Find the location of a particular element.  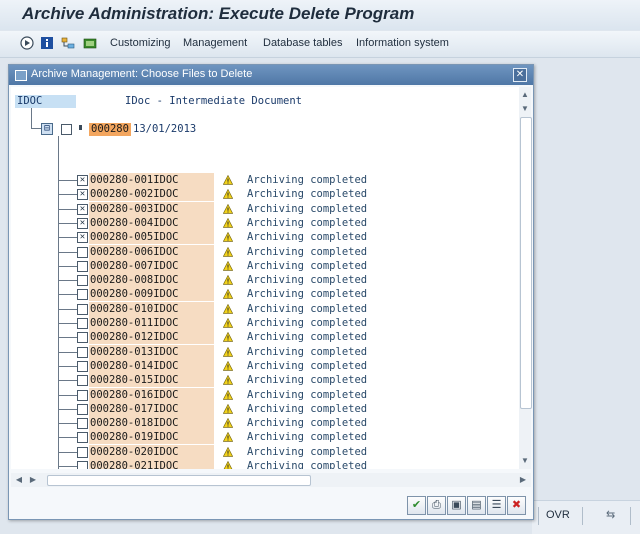

vertical-scroll-thumb is located at coordinates (526, 263).